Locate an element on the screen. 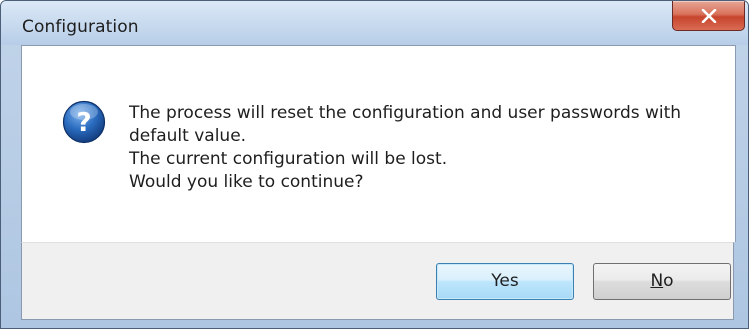  close-button is located at coordinates (708, 16).